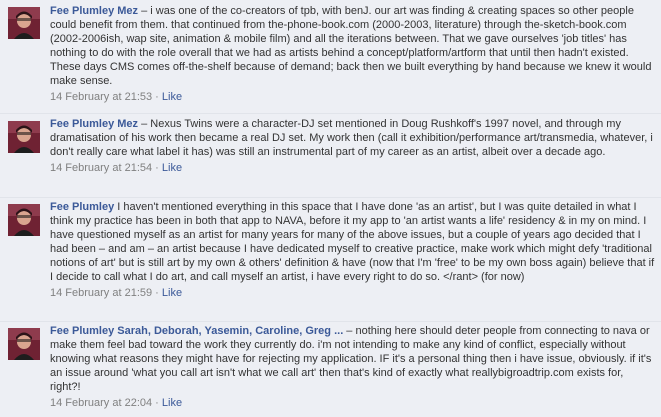  I want to click on comment-timestamp: 14 February at 21:59, so click(101, 293).